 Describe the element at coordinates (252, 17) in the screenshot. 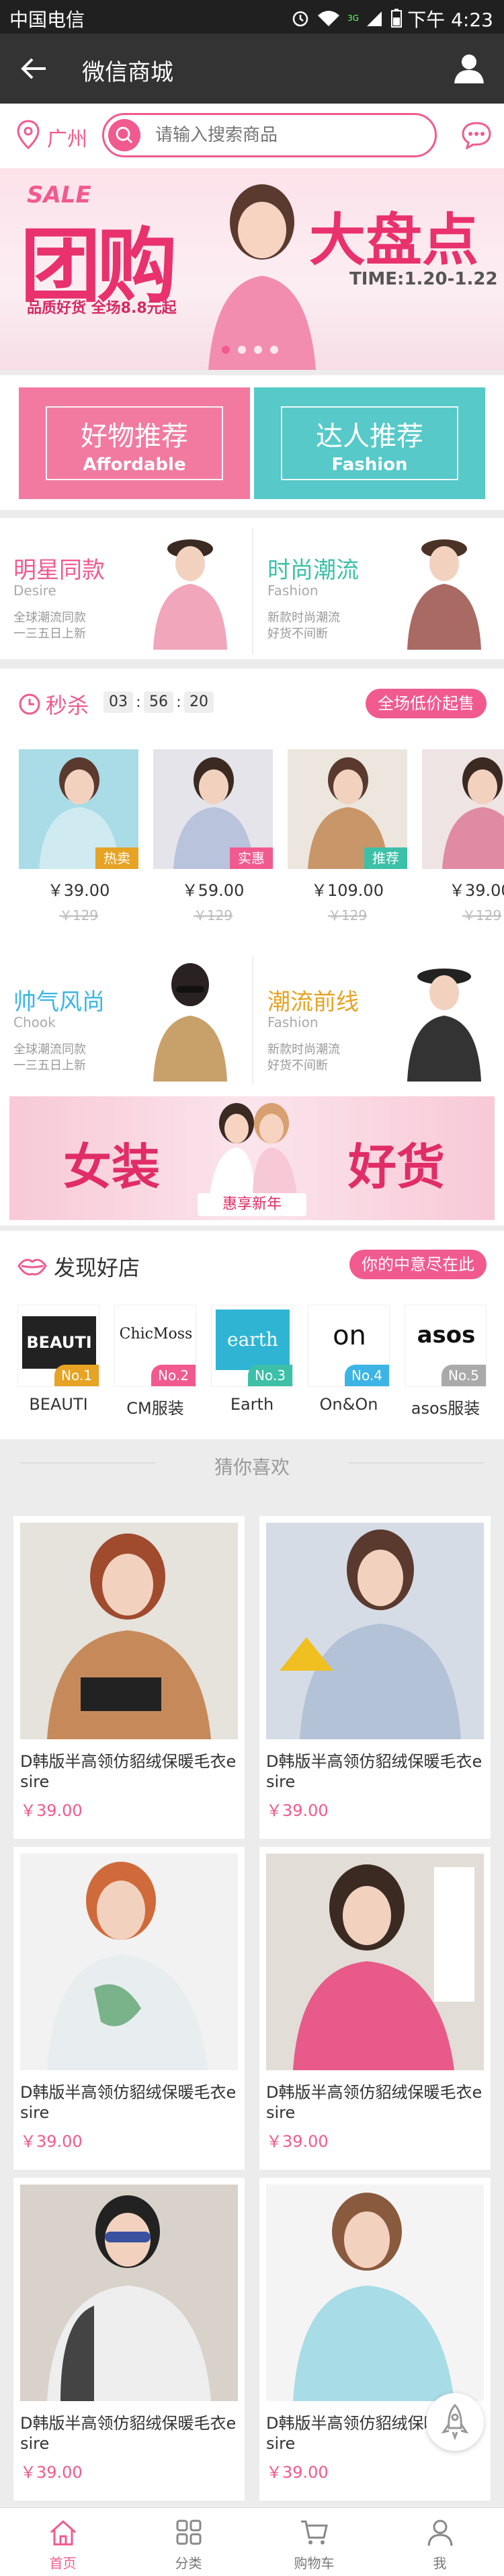

I see `status-bar: 中国电信 3G 下午 4:23` at that location.